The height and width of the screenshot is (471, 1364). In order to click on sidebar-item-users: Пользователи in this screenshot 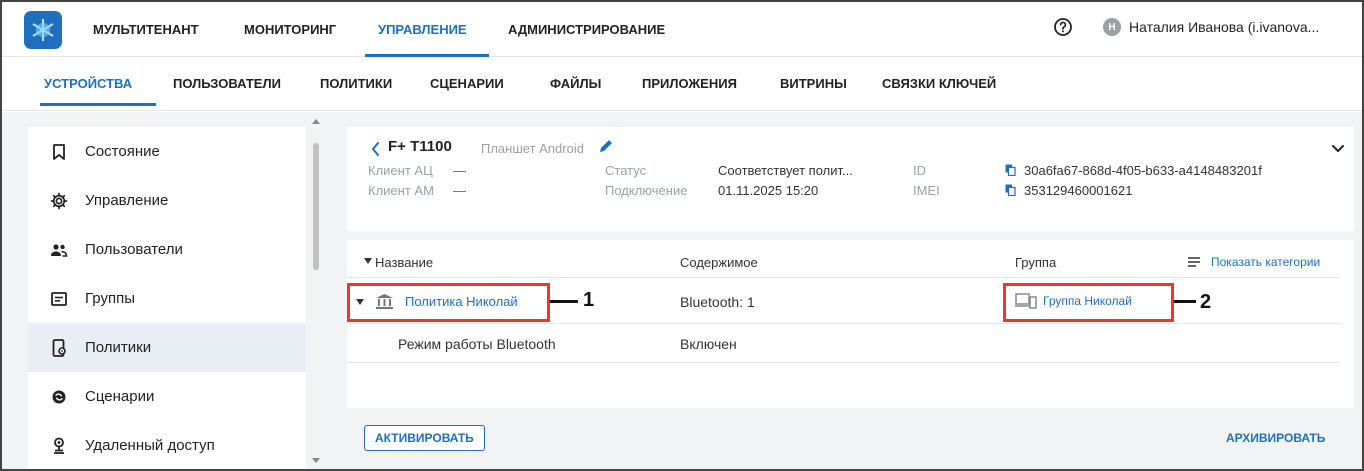, I will do `click(167, 249)`.